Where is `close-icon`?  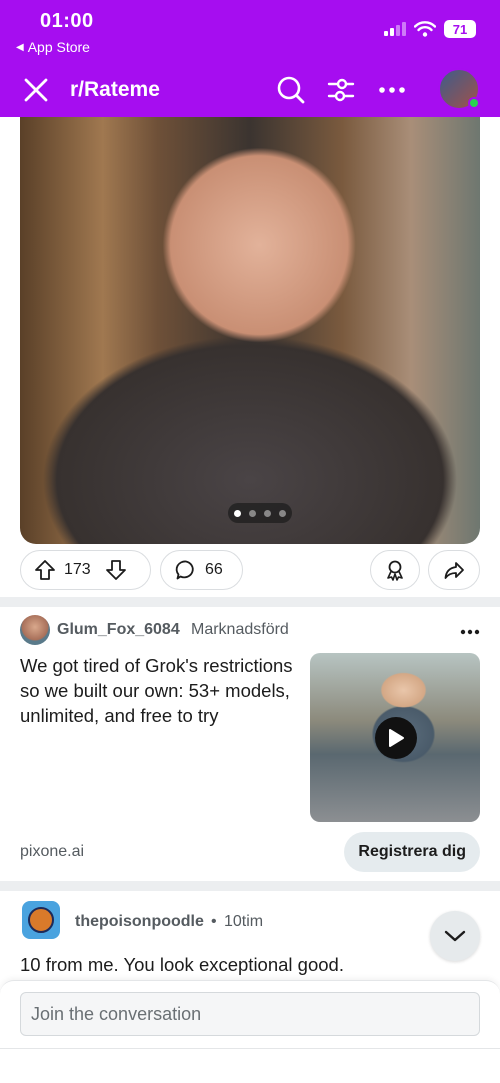 close-icon is located at coordinates (36, 90).